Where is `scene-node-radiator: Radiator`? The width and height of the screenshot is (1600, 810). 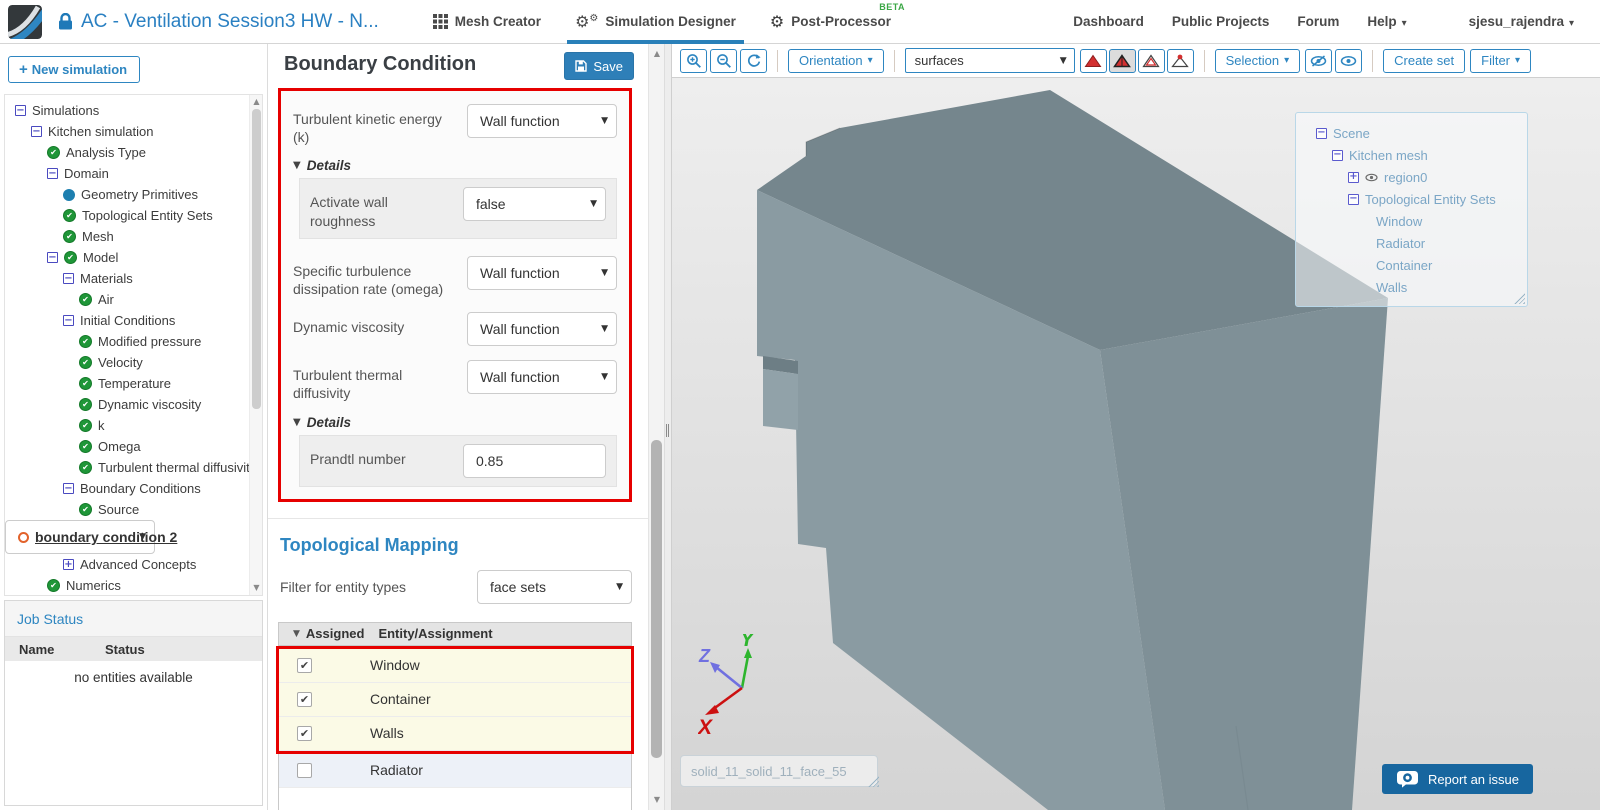 scene-node-radiator: Radiator is located at coordinates (1411, 243).